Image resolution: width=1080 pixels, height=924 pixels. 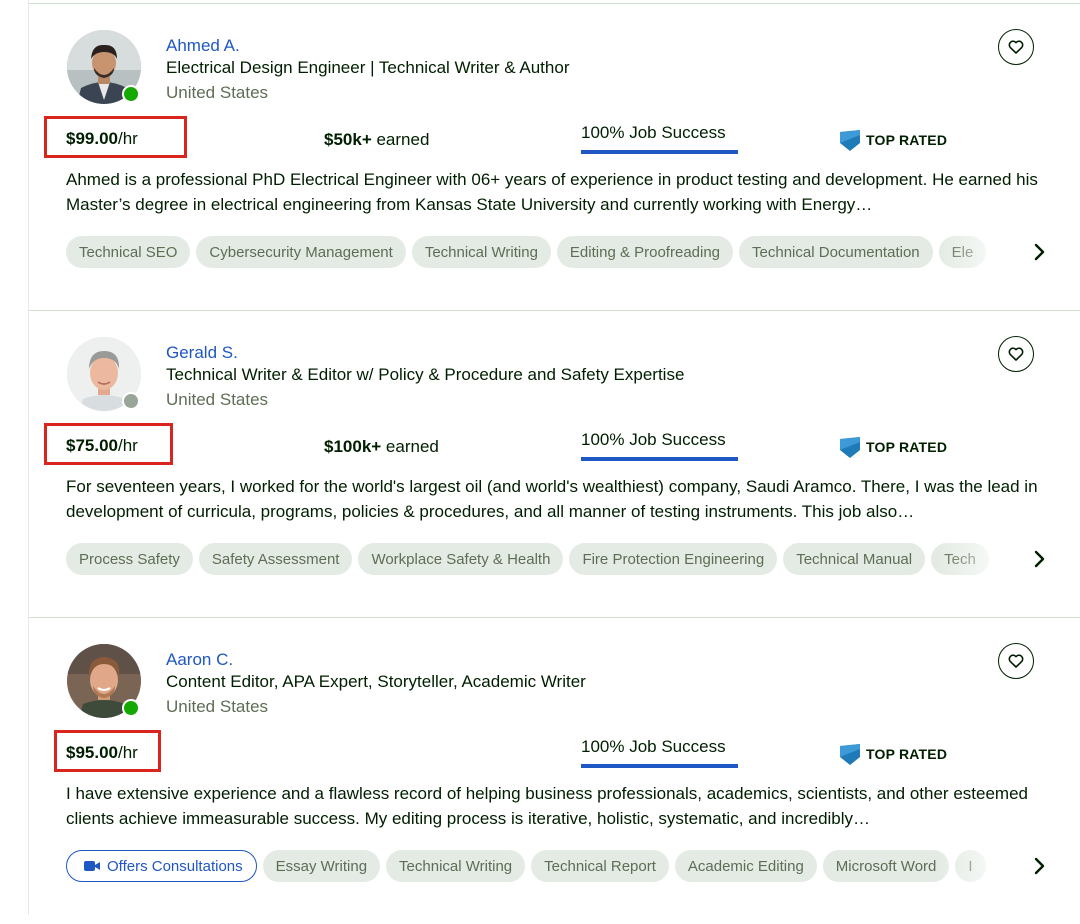 What do you see at coordinates (377, 139) in the screenshot?
I see `total-earned: $50k+ earned` at bounding box center [377, 139].